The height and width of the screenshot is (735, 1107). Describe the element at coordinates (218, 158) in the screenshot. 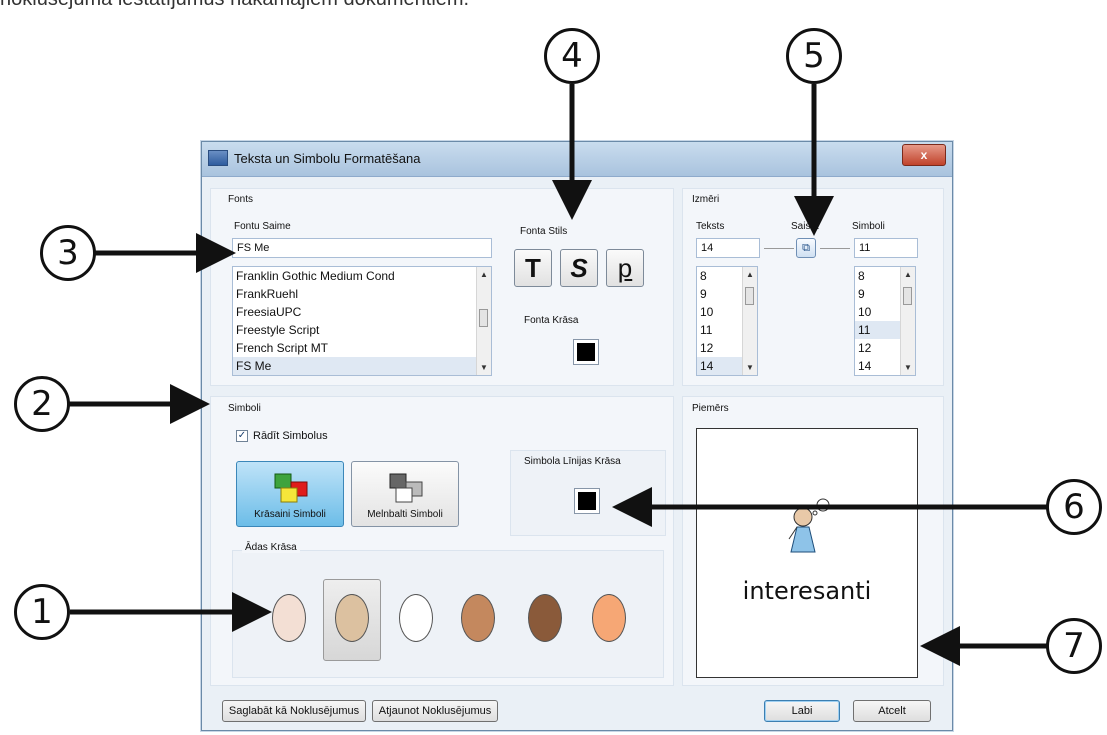

I see `app-icon` at that location.